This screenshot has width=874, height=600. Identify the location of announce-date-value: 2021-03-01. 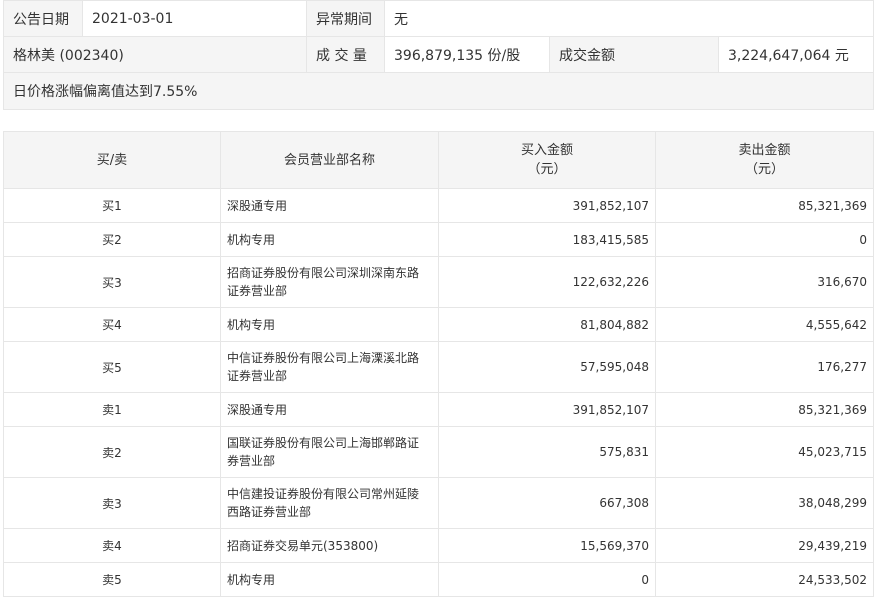
(194, 18).